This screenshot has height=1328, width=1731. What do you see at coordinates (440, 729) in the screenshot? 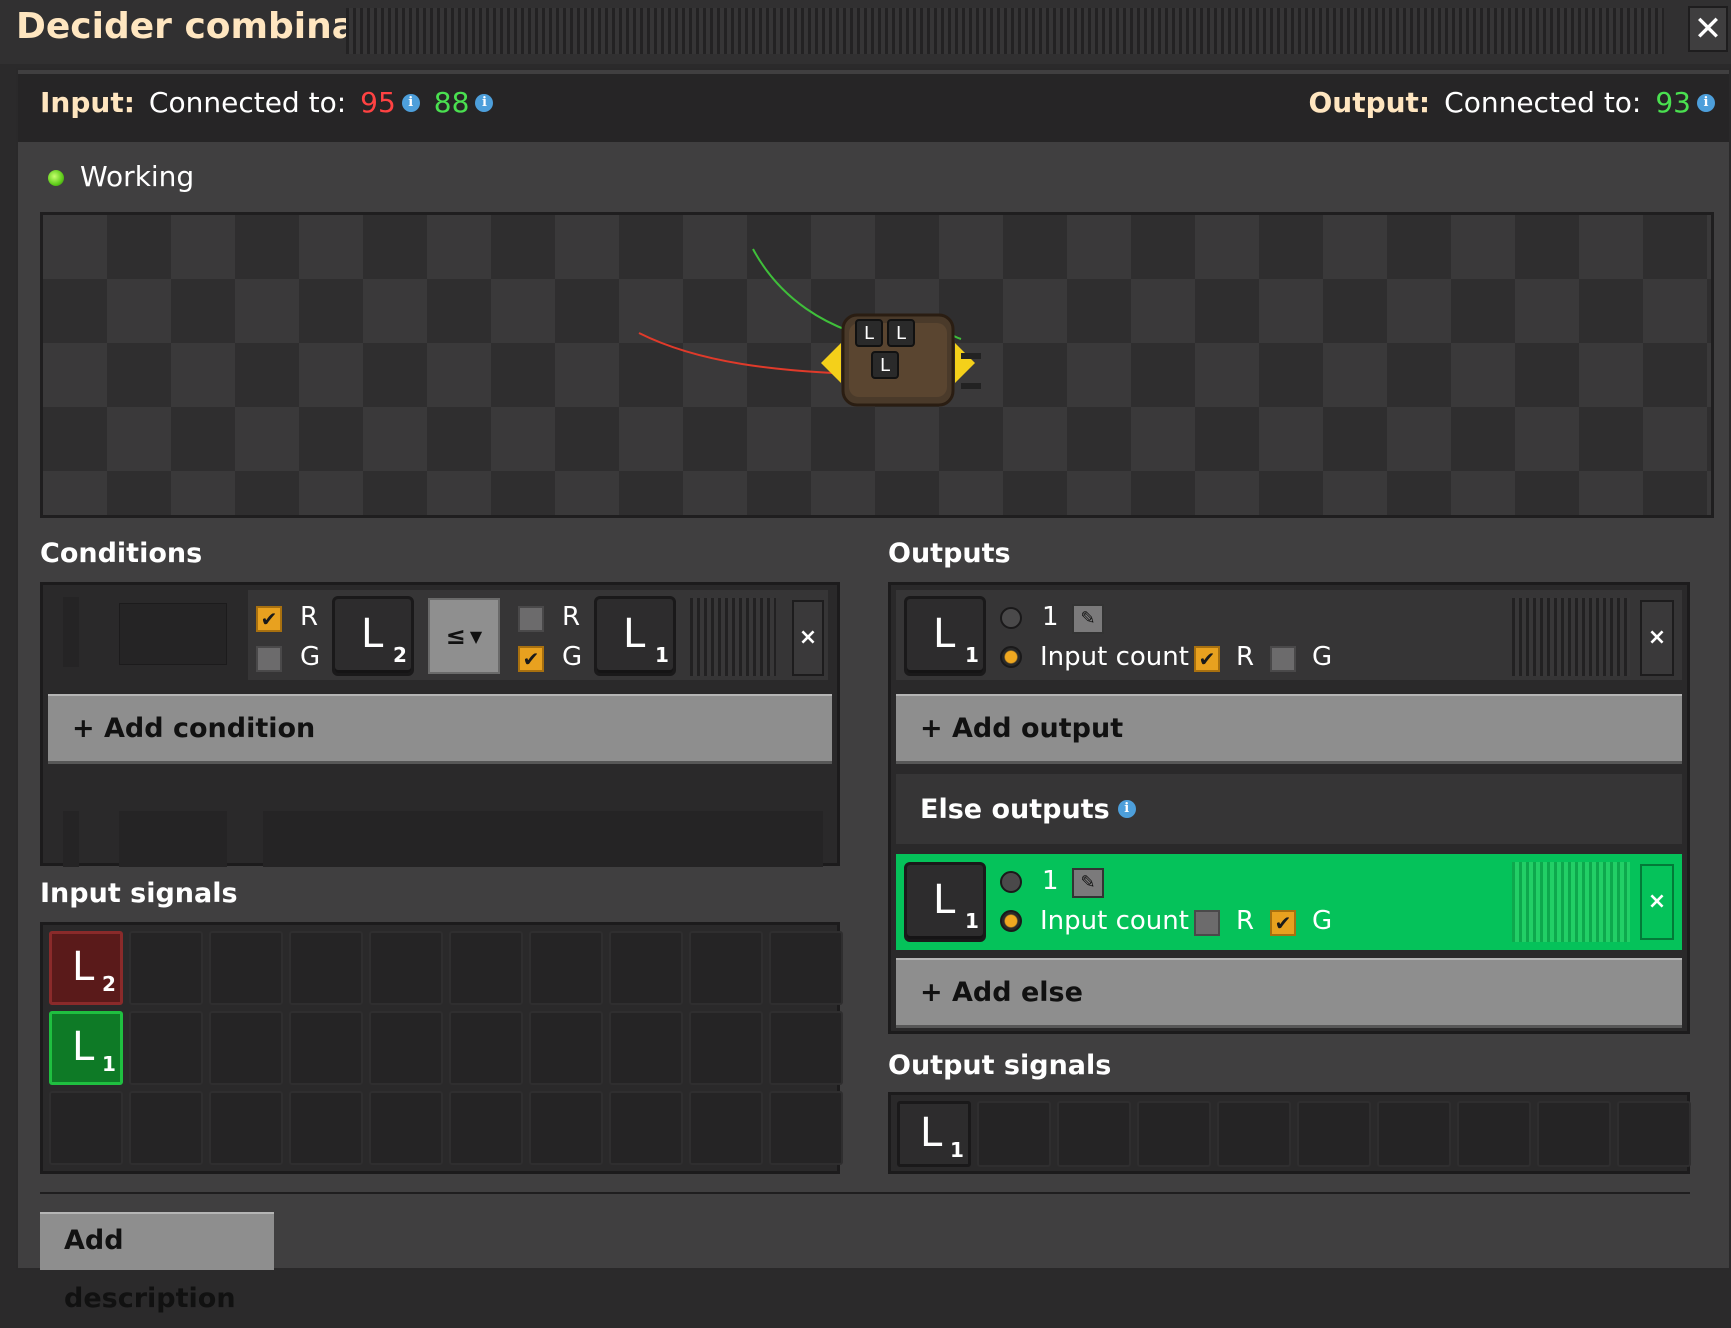
I see `add-condition-button: + Add condition` at bounding box center [440, 729].